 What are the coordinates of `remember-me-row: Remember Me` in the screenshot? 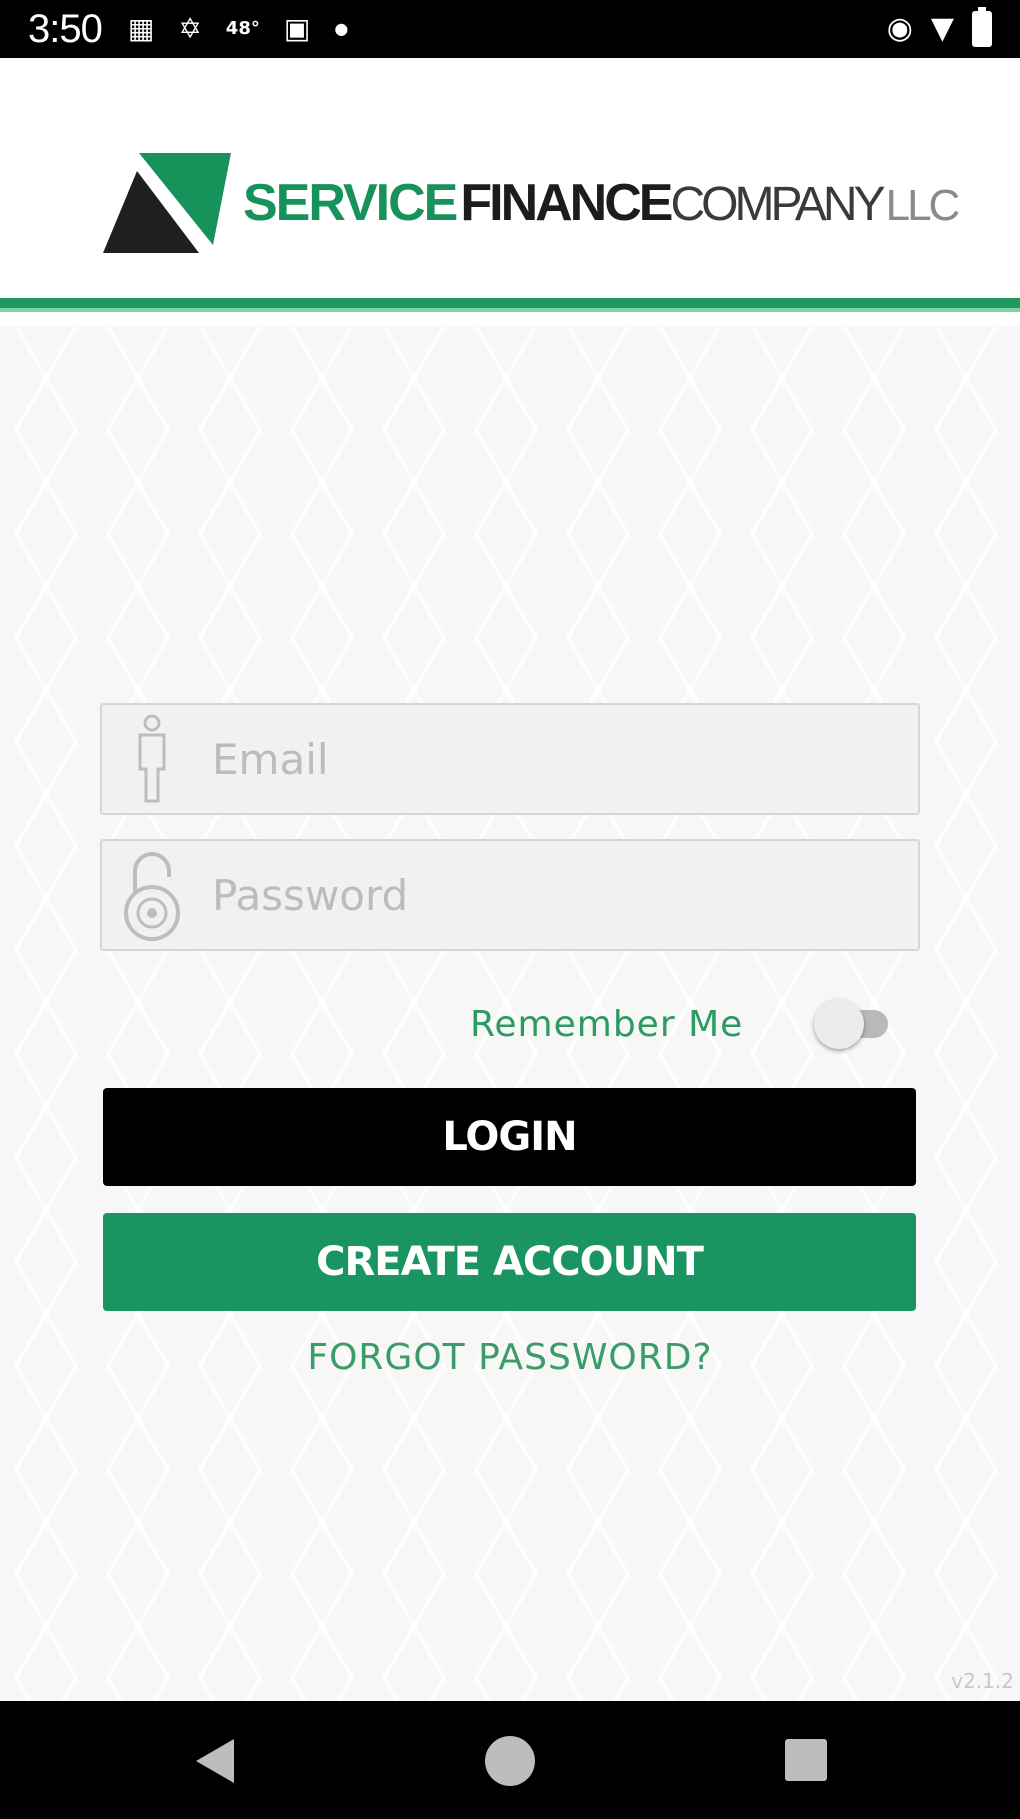 It's located at (685, 1024).